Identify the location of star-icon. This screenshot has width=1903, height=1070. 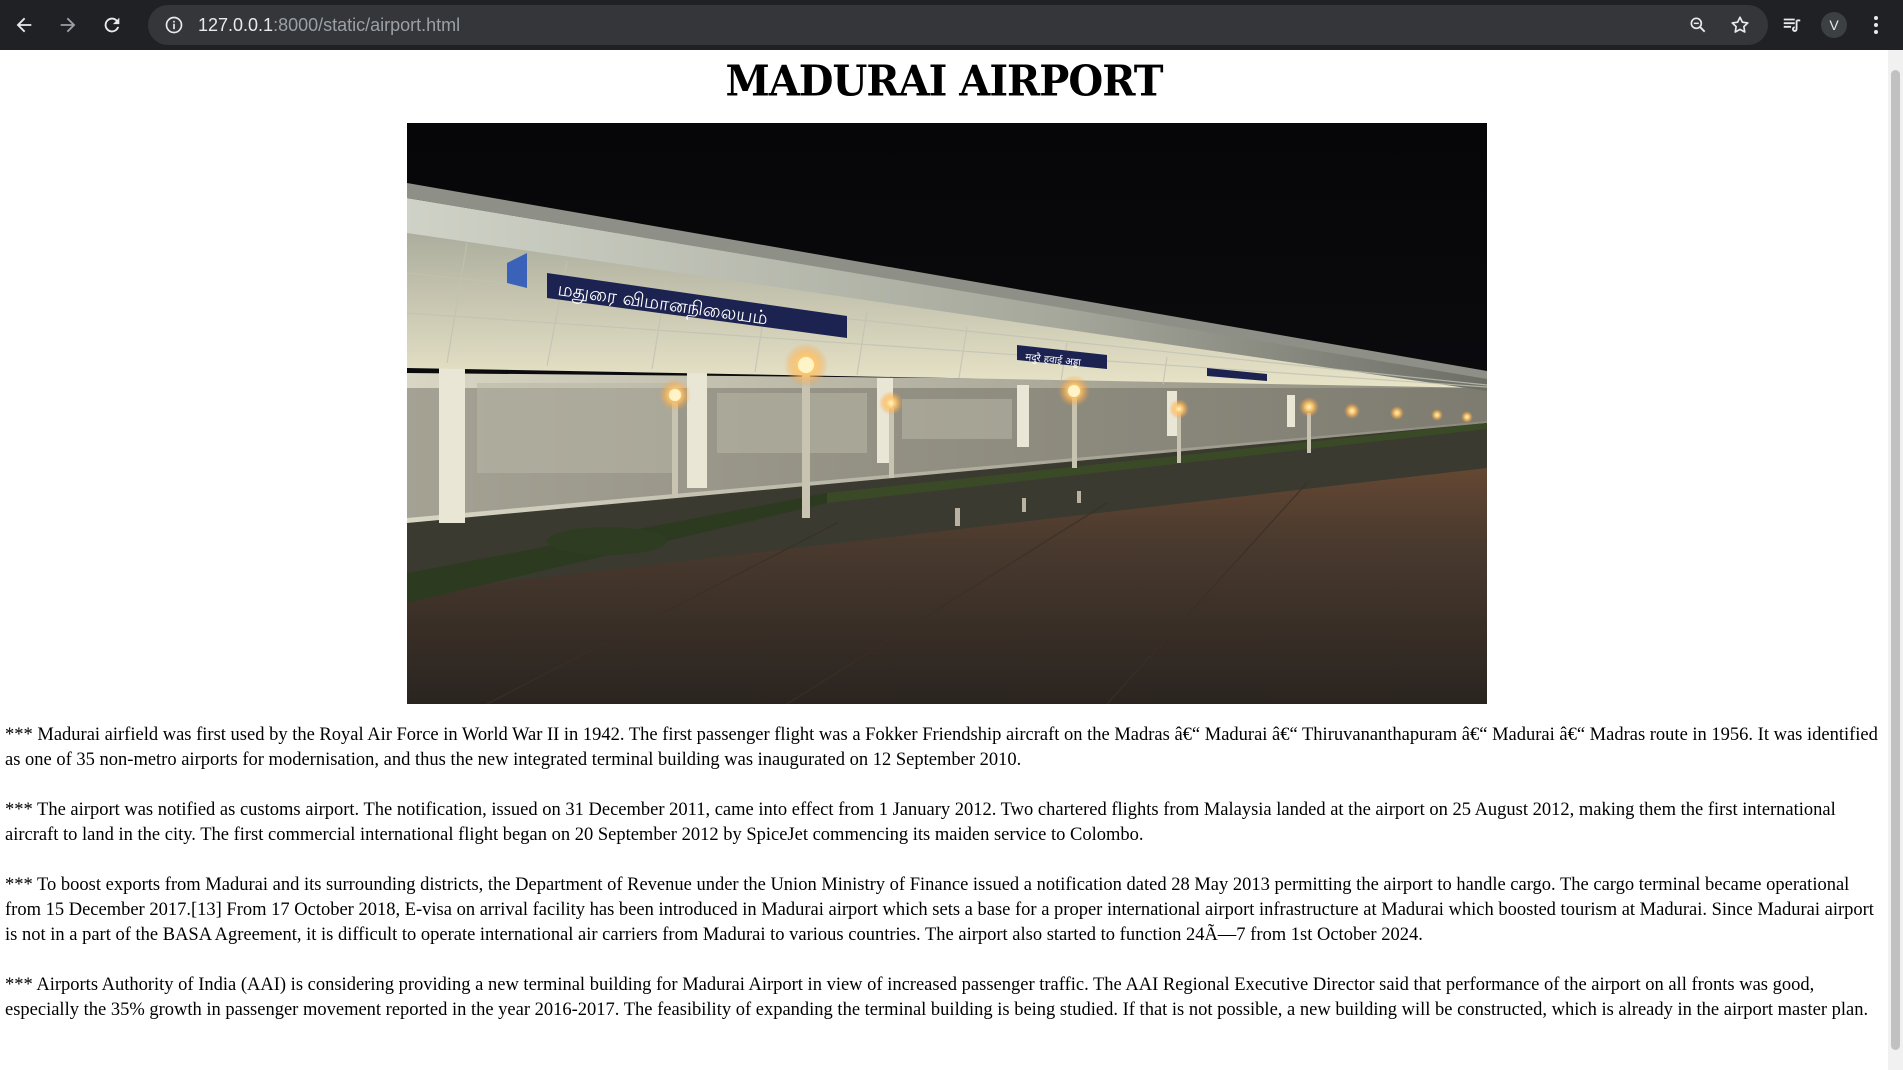
(1740, 24).